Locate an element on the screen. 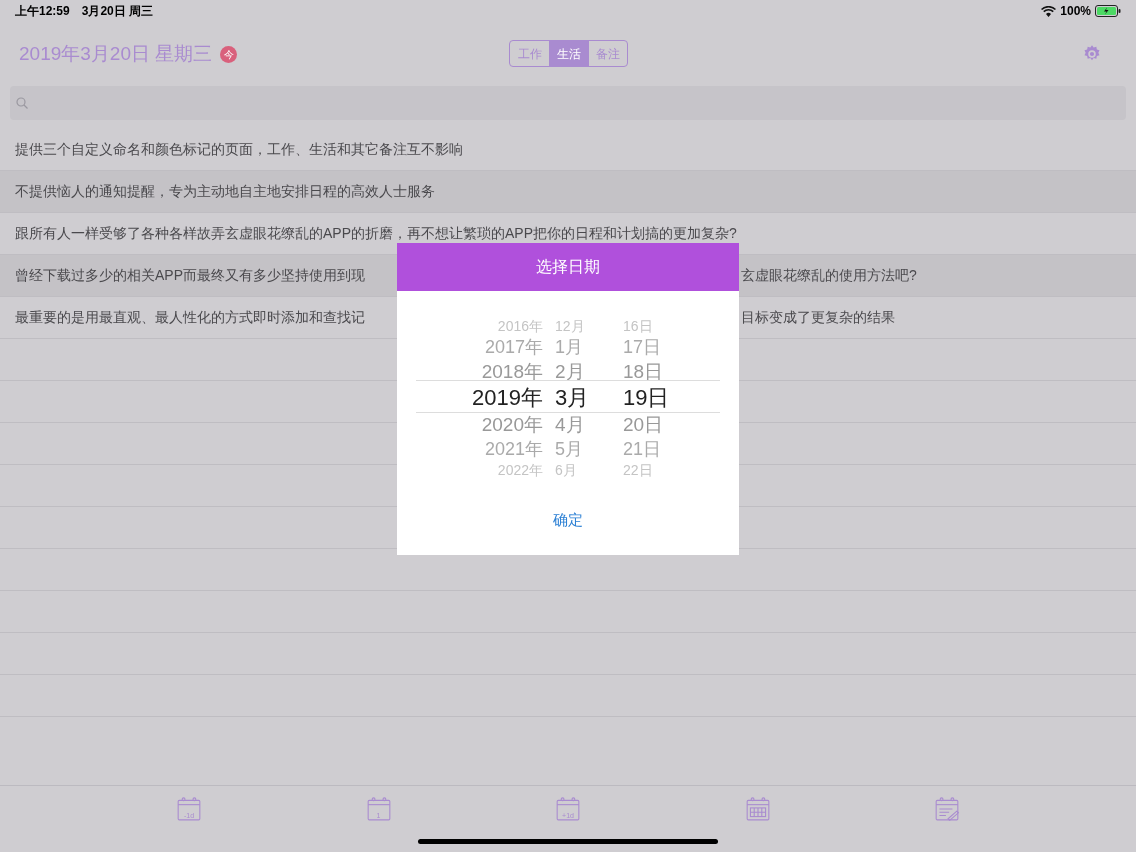 The height and width of the screenshot is (852, 1136). picker-option: 4月 is located at coordinates (570, 424).